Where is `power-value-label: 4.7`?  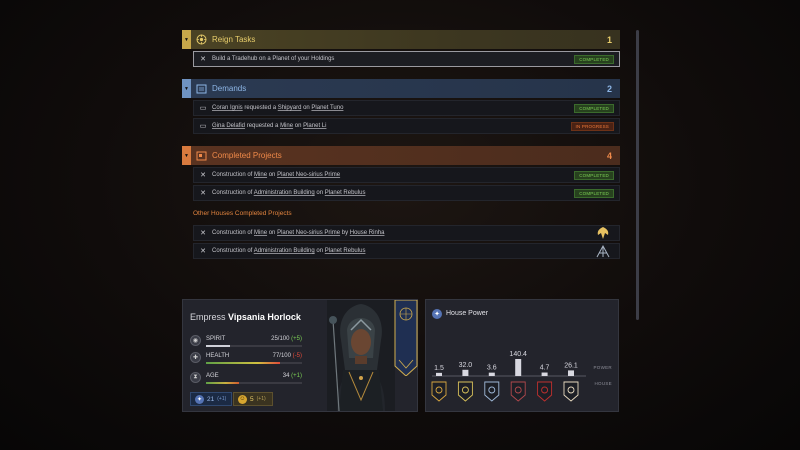 power-value-label: 4.7 is located at coordinates (545, 368).